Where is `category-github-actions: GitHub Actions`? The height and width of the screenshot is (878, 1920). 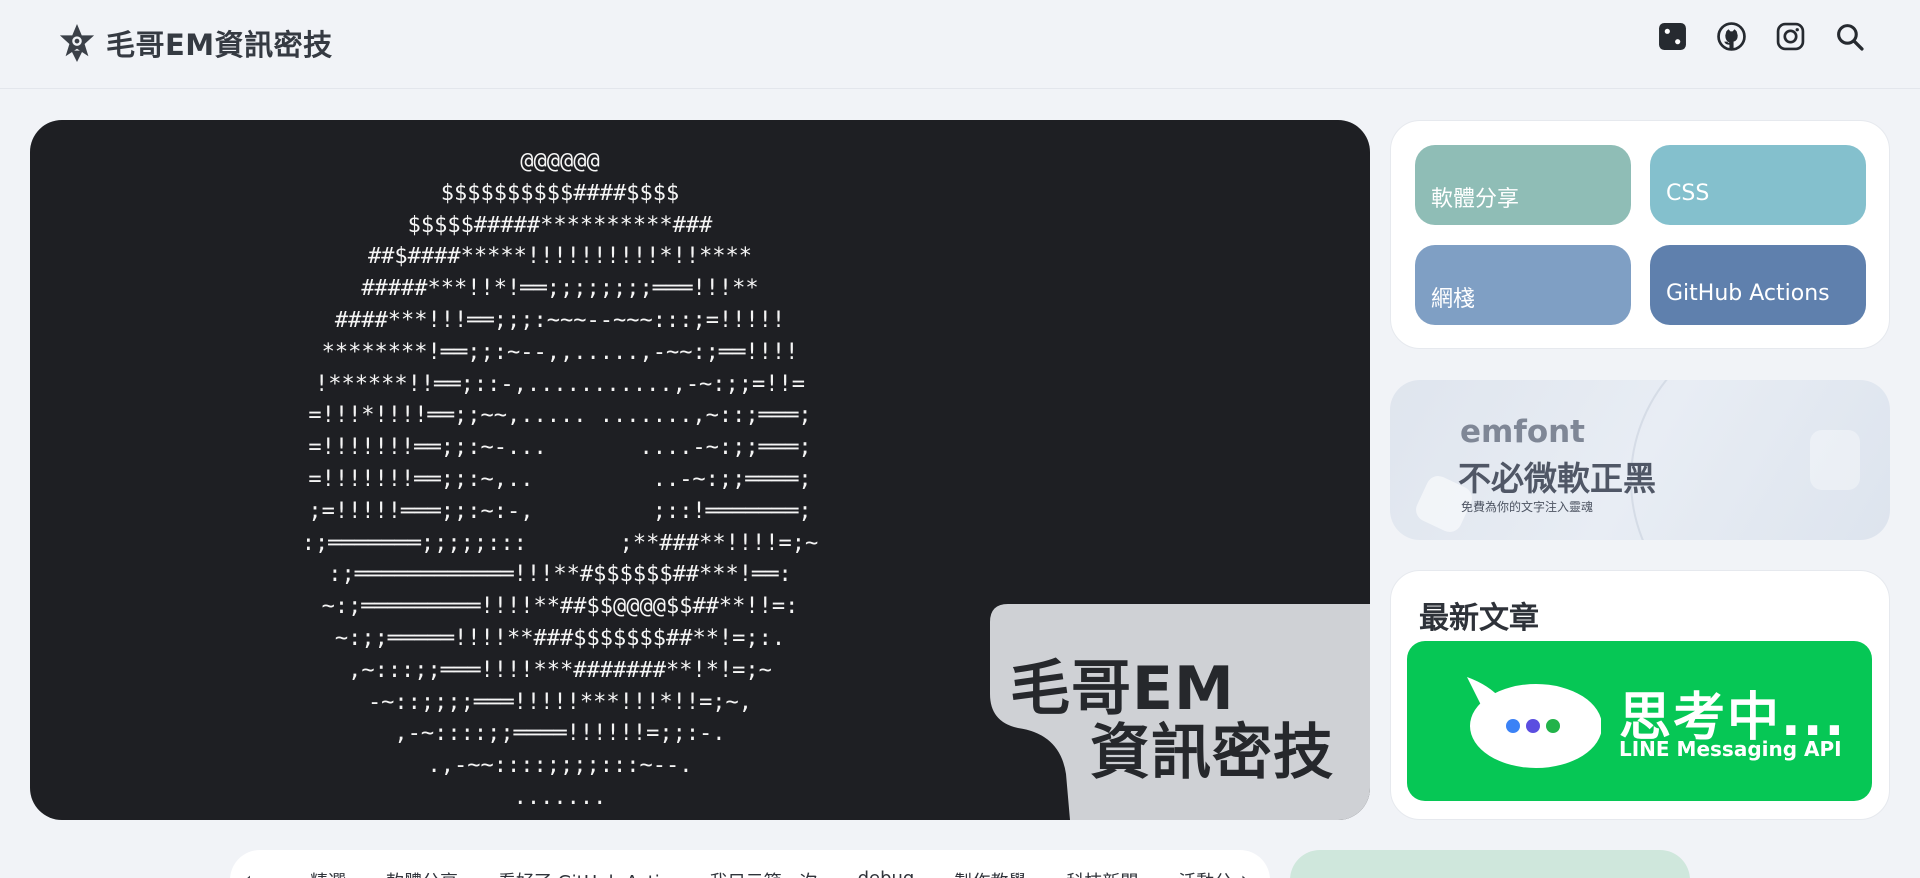
category-github-actions: GitHub Actions is located at coordinates (1758, 285).